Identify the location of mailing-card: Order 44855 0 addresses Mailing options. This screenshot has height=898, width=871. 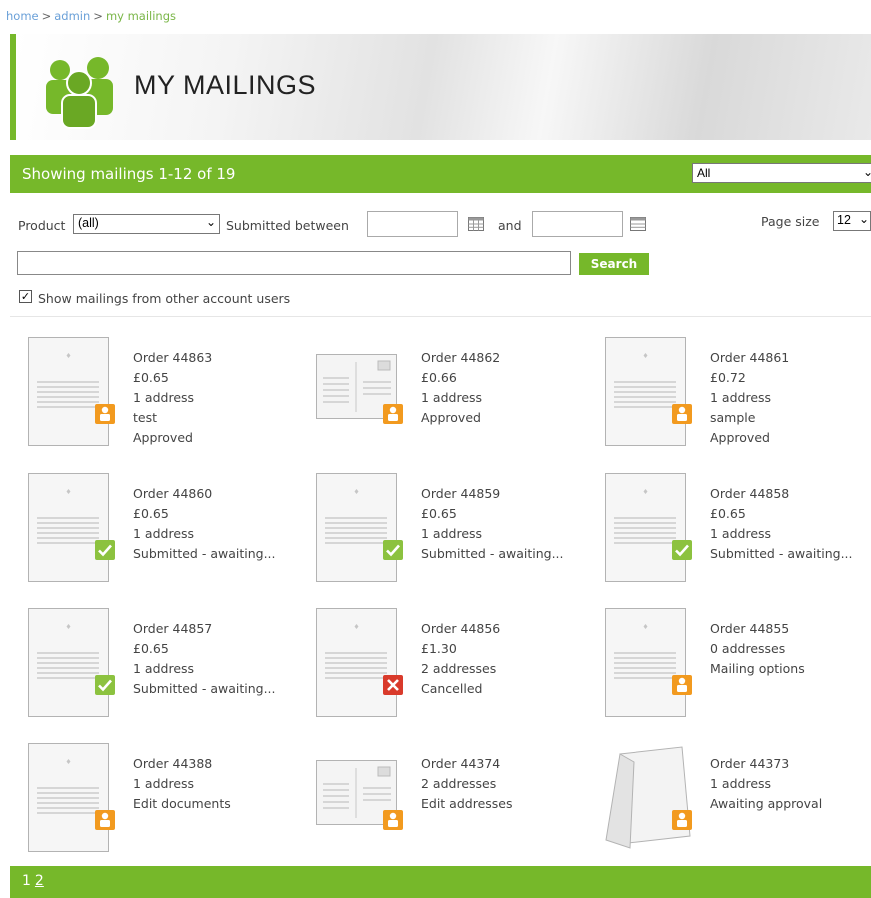
(737, 669).